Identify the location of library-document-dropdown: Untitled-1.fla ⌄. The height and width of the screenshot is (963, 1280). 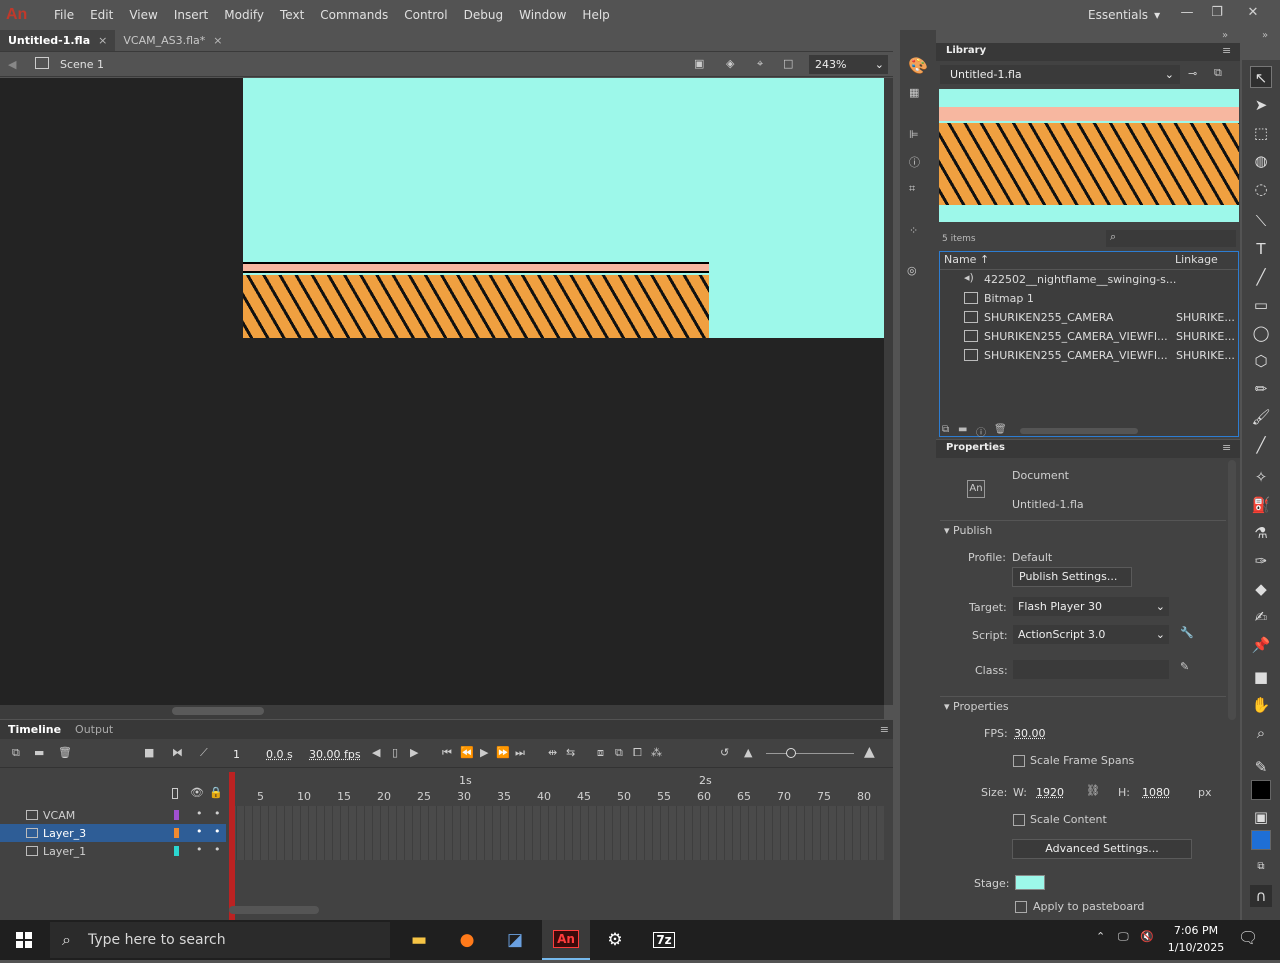
(1060, 74).